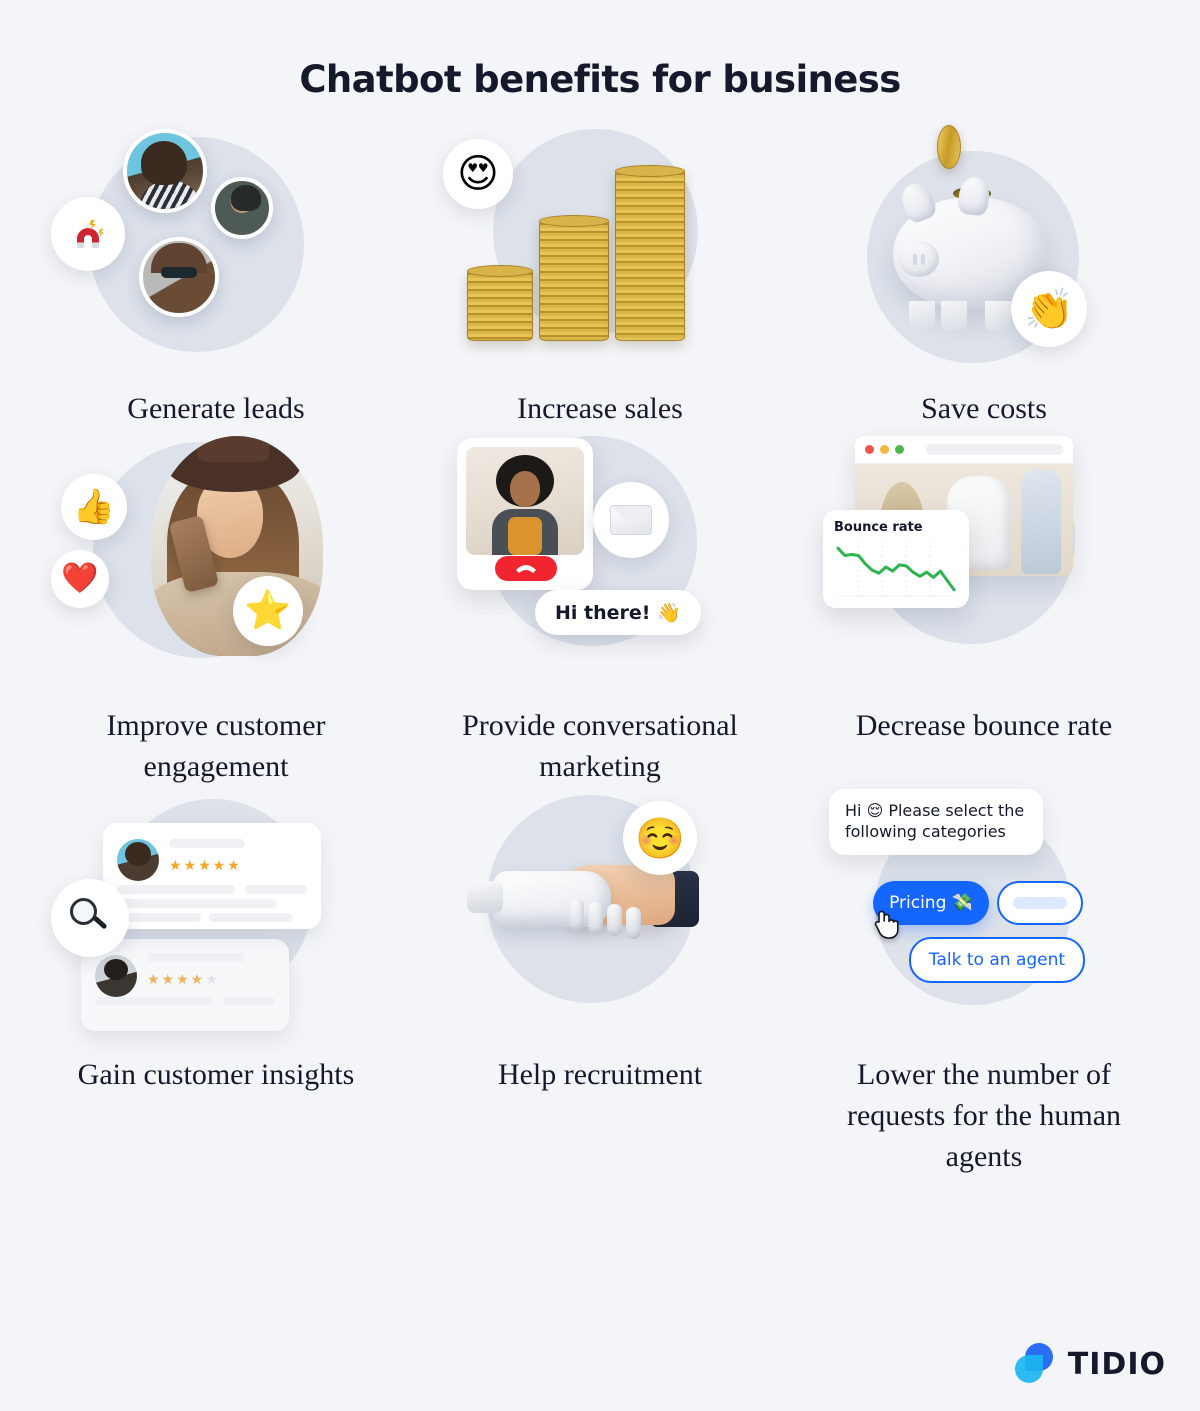 The height and width of the screenshot is (1411, 1200). What do you see at coordinates (1035, 1364) in the screenshot?
I see `tidio-mark-icon` at bounding box center [1035, 1364].